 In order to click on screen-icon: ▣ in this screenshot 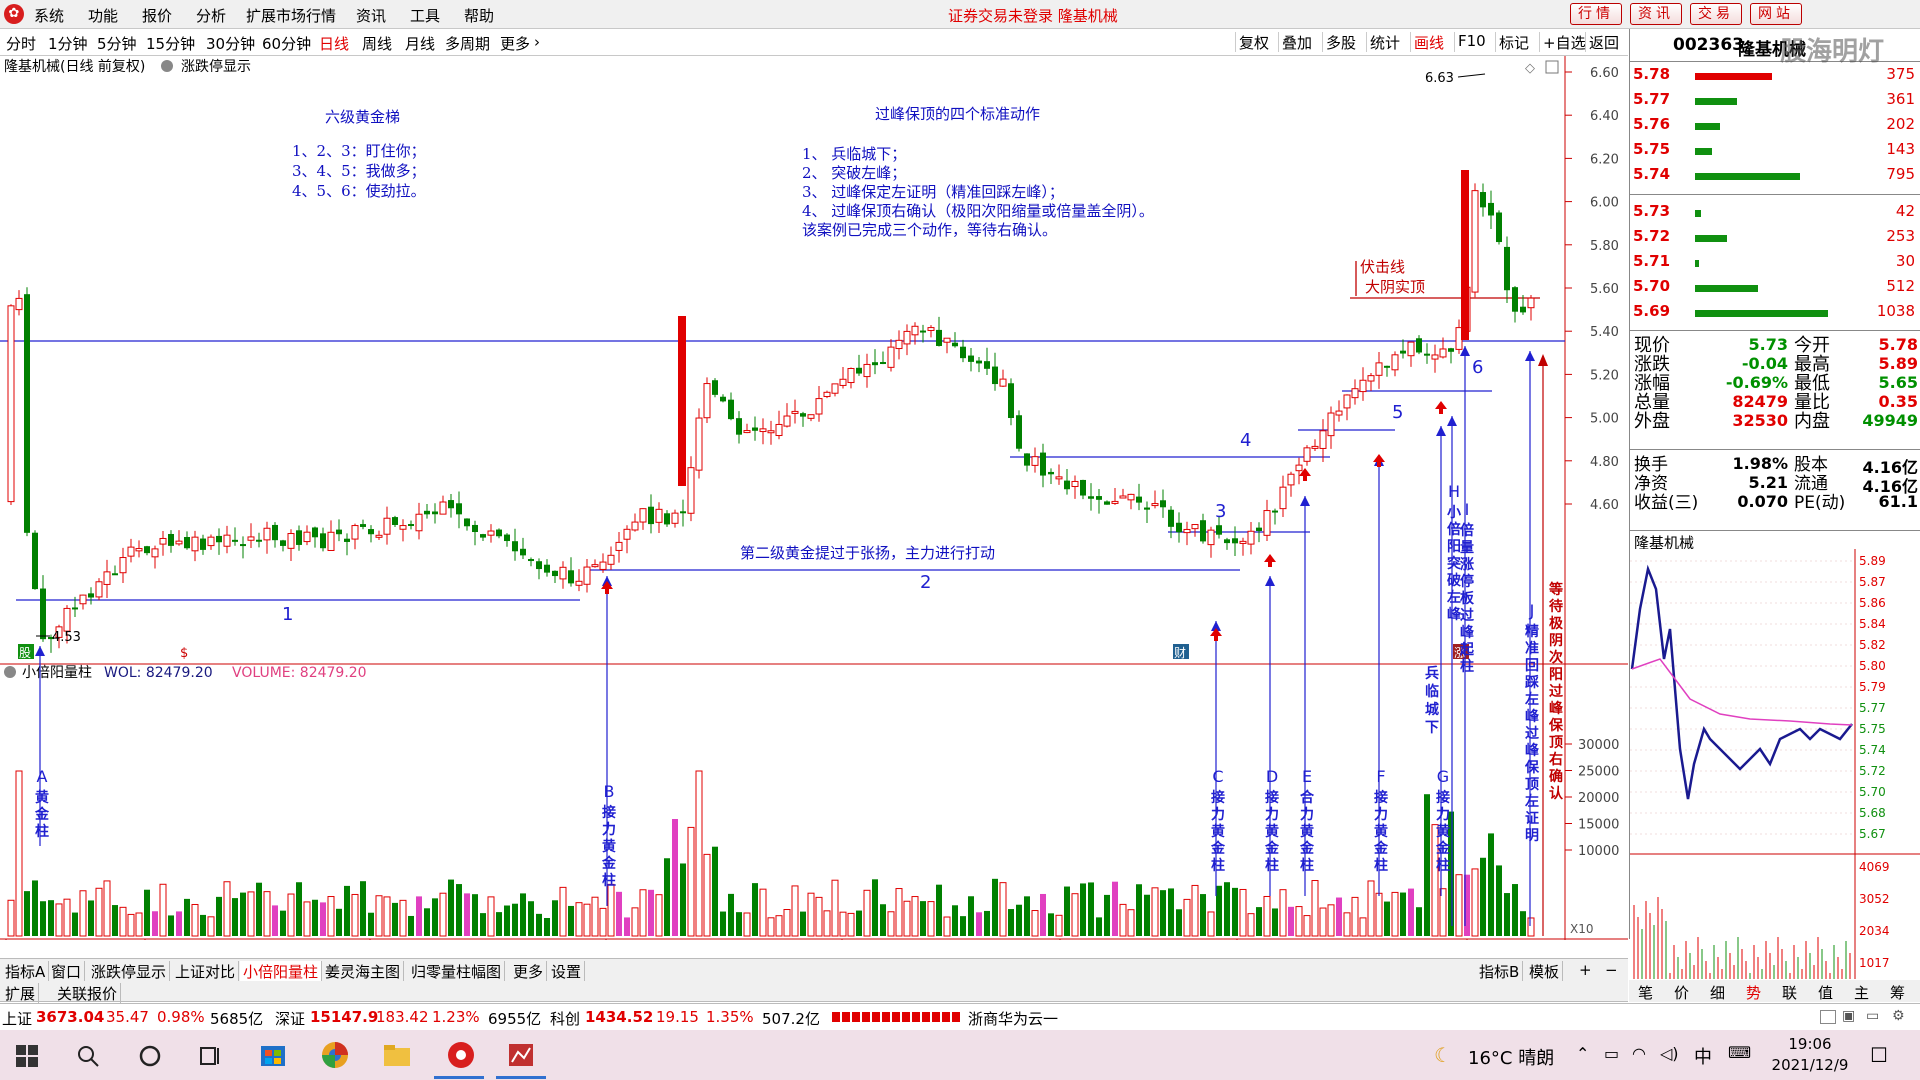, I will do `click(1848, 1016)`.